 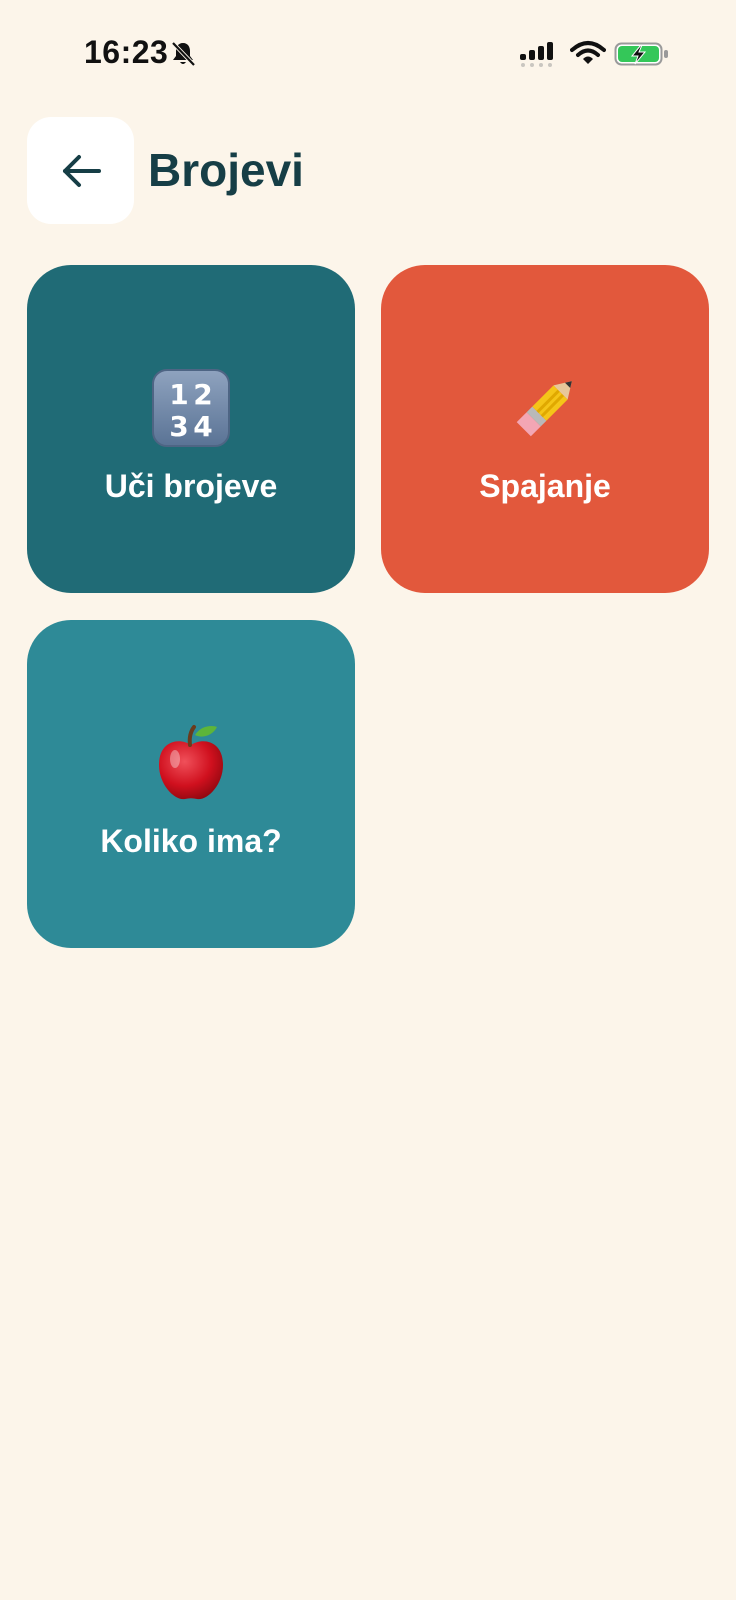 I want to click on svg-text: 2, so click(x=202, y=394).